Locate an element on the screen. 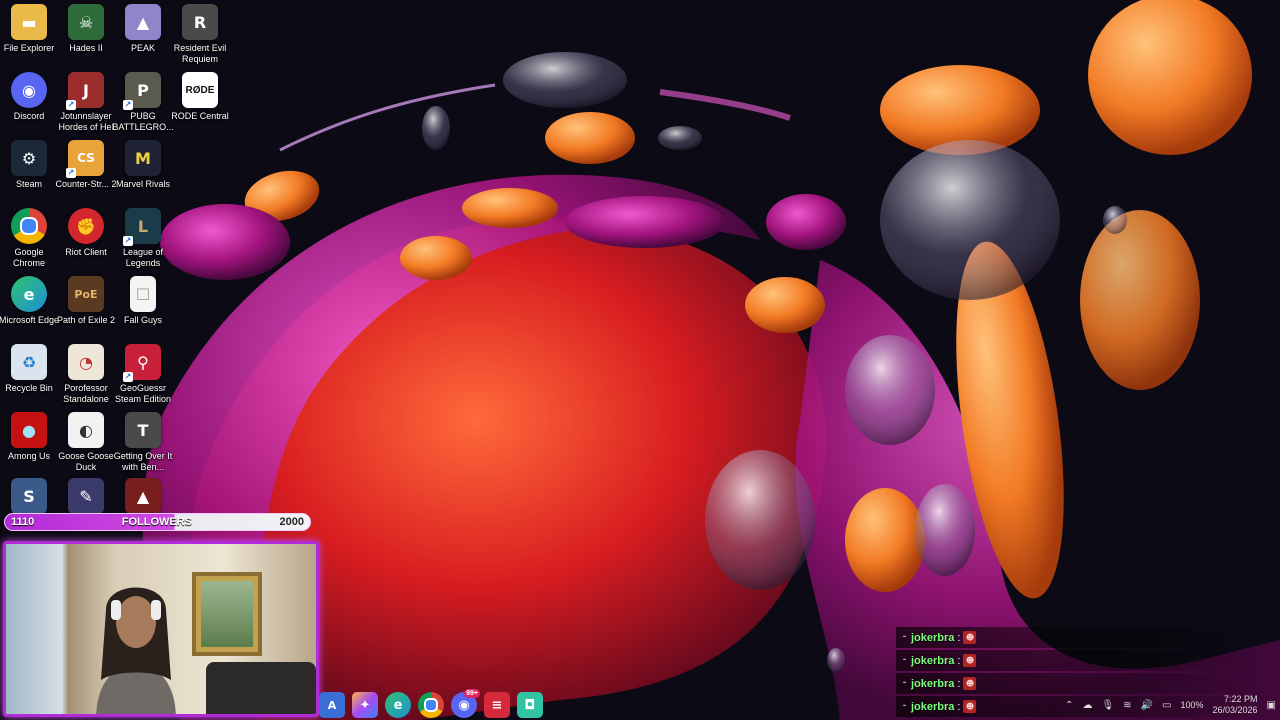  getting-over-it-icon: T is located at coordinates (143, 430).